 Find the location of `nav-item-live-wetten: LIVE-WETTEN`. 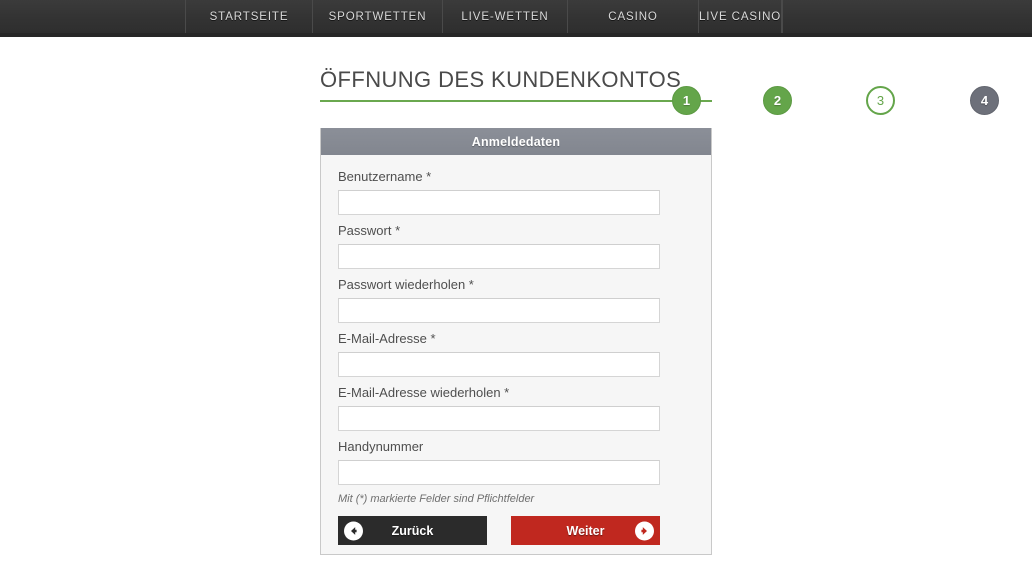

nav-item-live-wetten: LIVE-WETTEN is located at coordinates (505, 16).